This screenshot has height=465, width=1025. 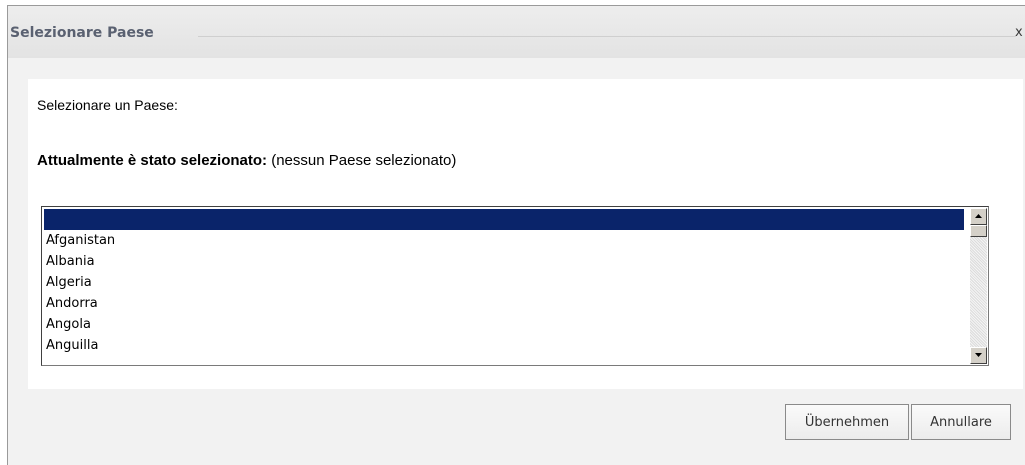 I want to click on country-option: Algeria, so click(x=504, y=282).